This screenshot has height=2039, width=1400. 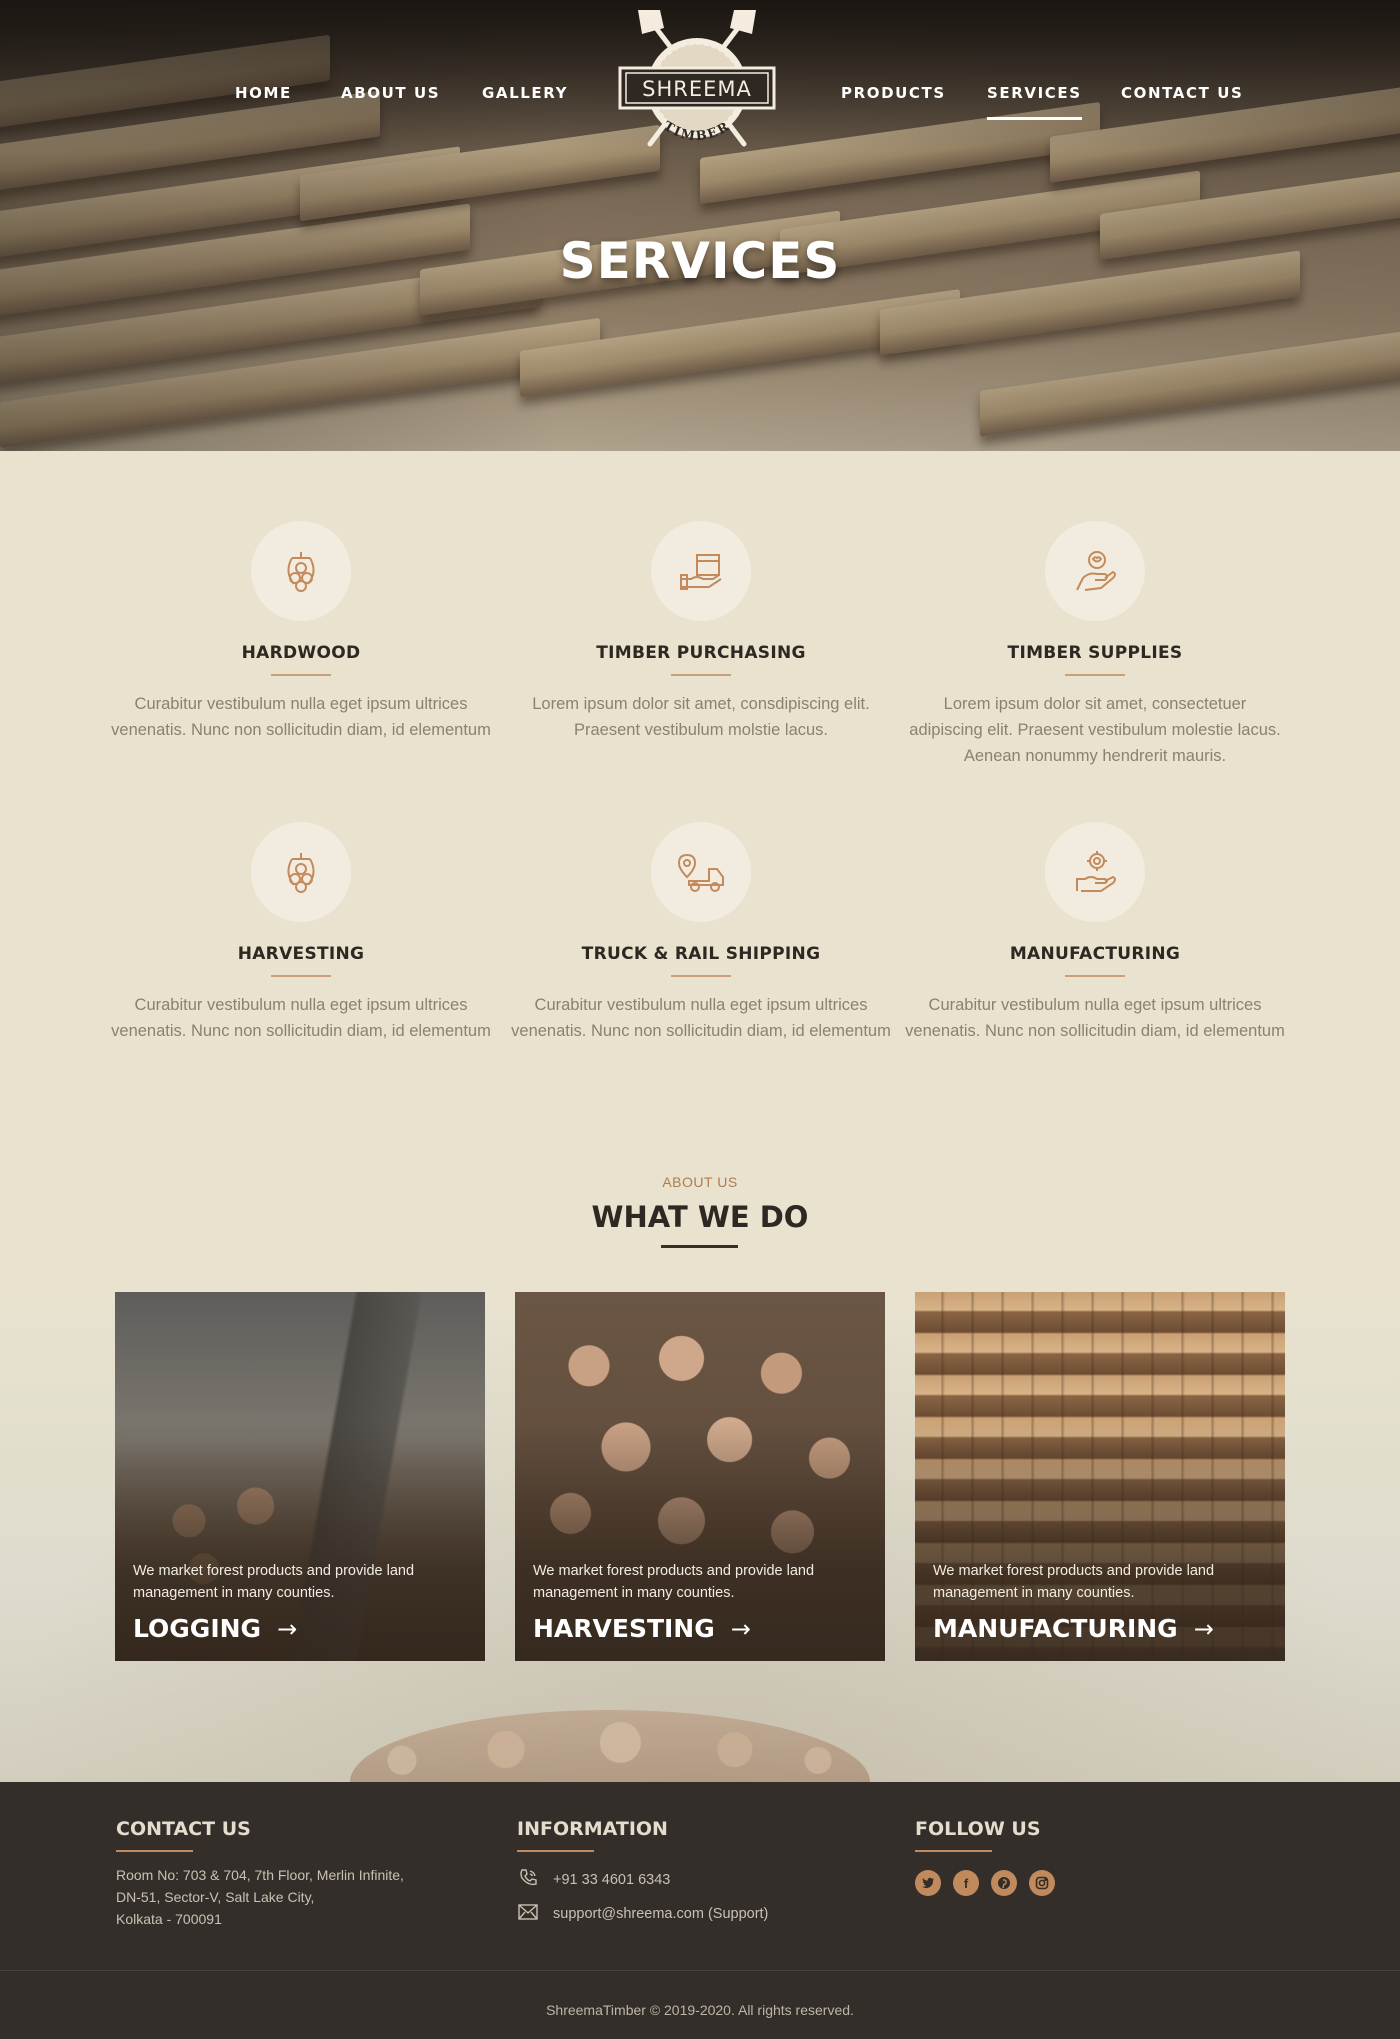 I want to click on section-eyebrow: ABOUT US, so click(x=700, y=1182).